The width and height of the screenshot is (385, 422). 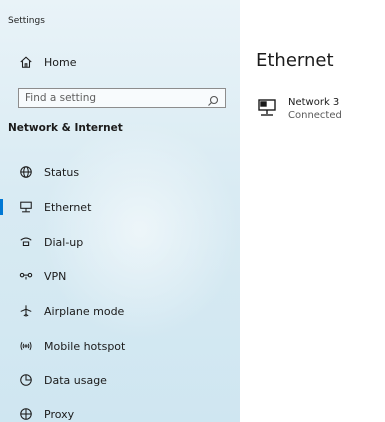 What do you see at coordinates (68, 207) in the screenshot?
I see `sidebar-item-label: Ethernet` at bounding box center [68, 207].